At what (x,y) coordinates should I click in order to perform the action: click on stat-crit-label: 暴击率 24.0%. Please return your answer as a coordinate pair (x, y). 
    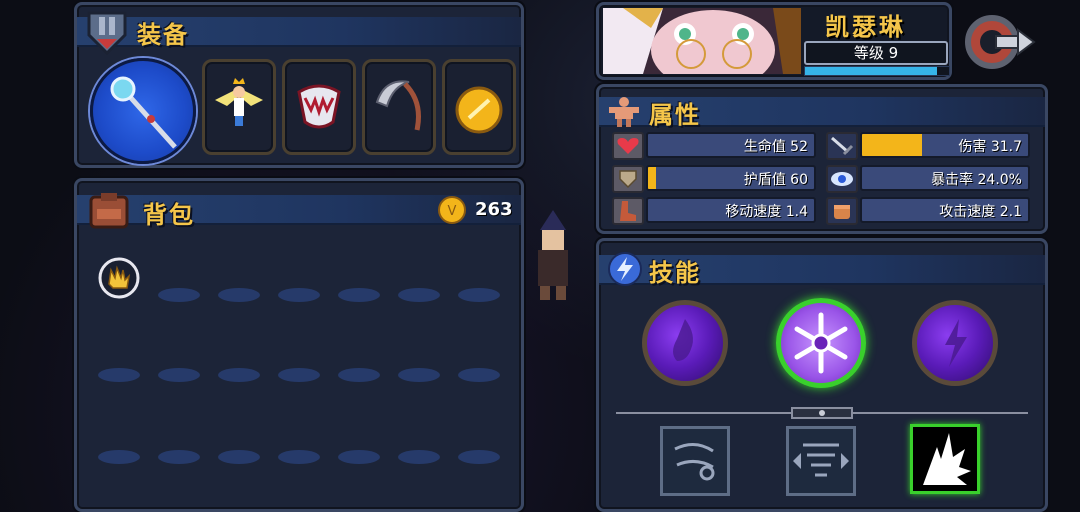
    Looking at the image, I should click on (976, 180).